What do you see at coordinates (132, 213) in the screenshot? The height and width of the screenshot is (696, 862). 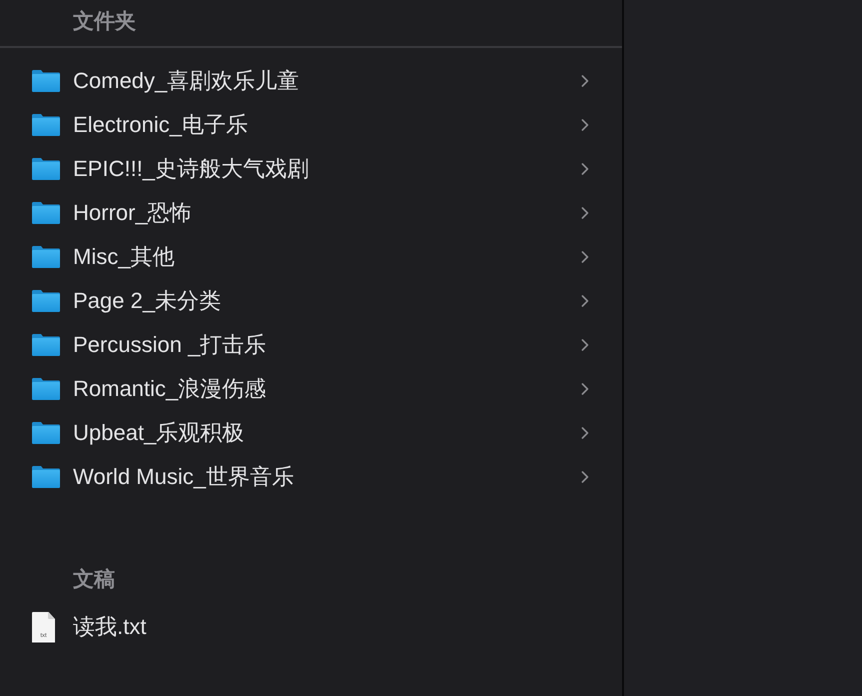 I see `folder-name: Horror_恐怖` at bounding box center [132, 213].